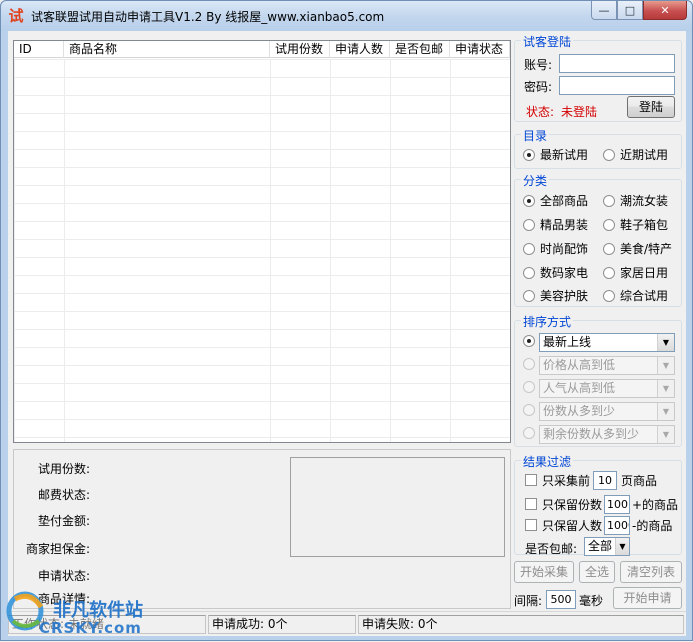 This screenshot has height=642, width=693. Describe the element at coordinates (605, 480) in the screenshot. I see `collect-pages-input: 10` at that location.